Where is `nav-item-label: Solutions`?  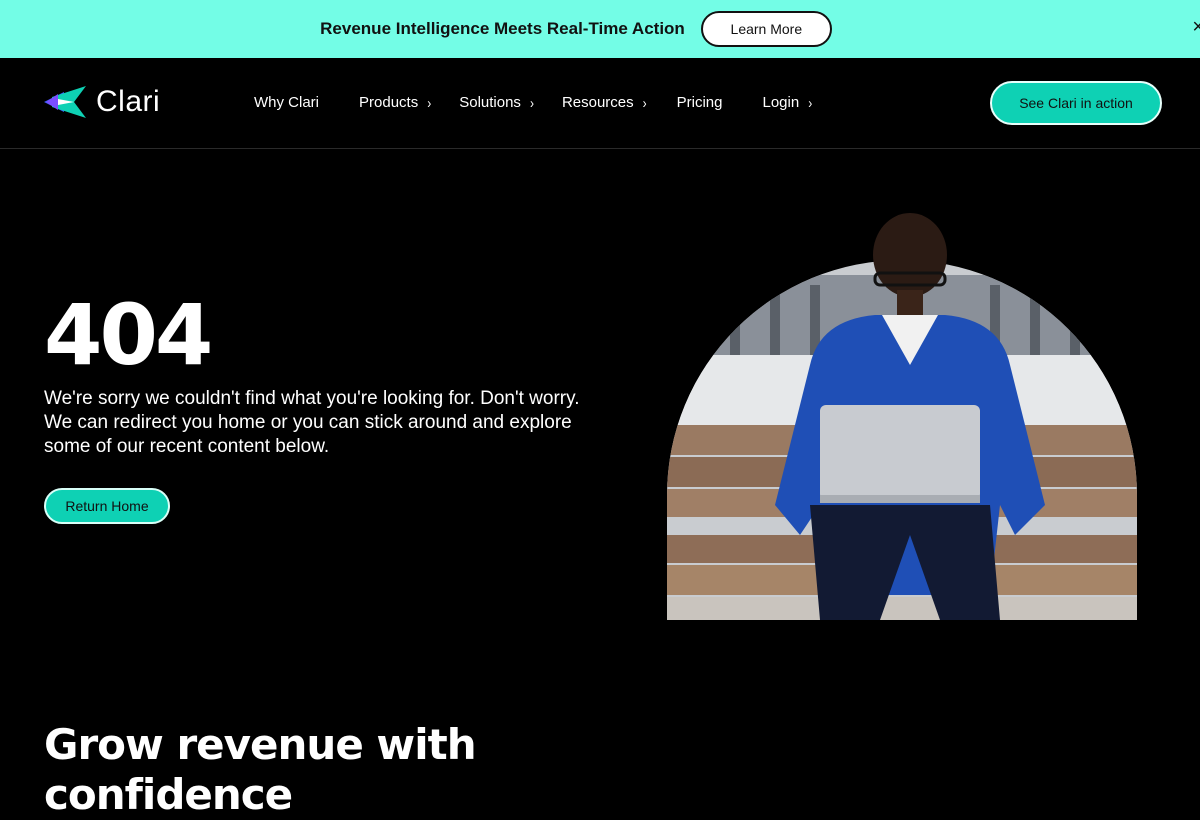 nav-item-label: Solutions is located at coordinates (490, 102).